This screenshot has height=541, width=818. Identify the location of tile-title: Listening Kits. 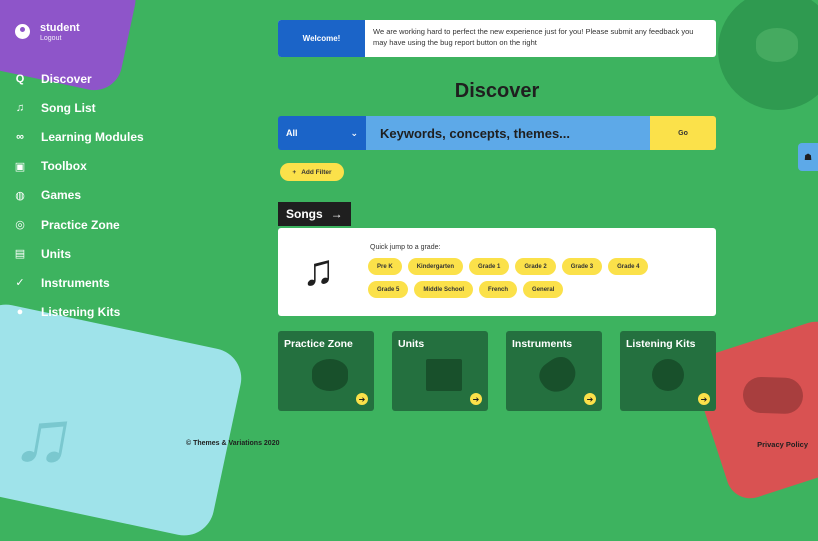
(661, 344).